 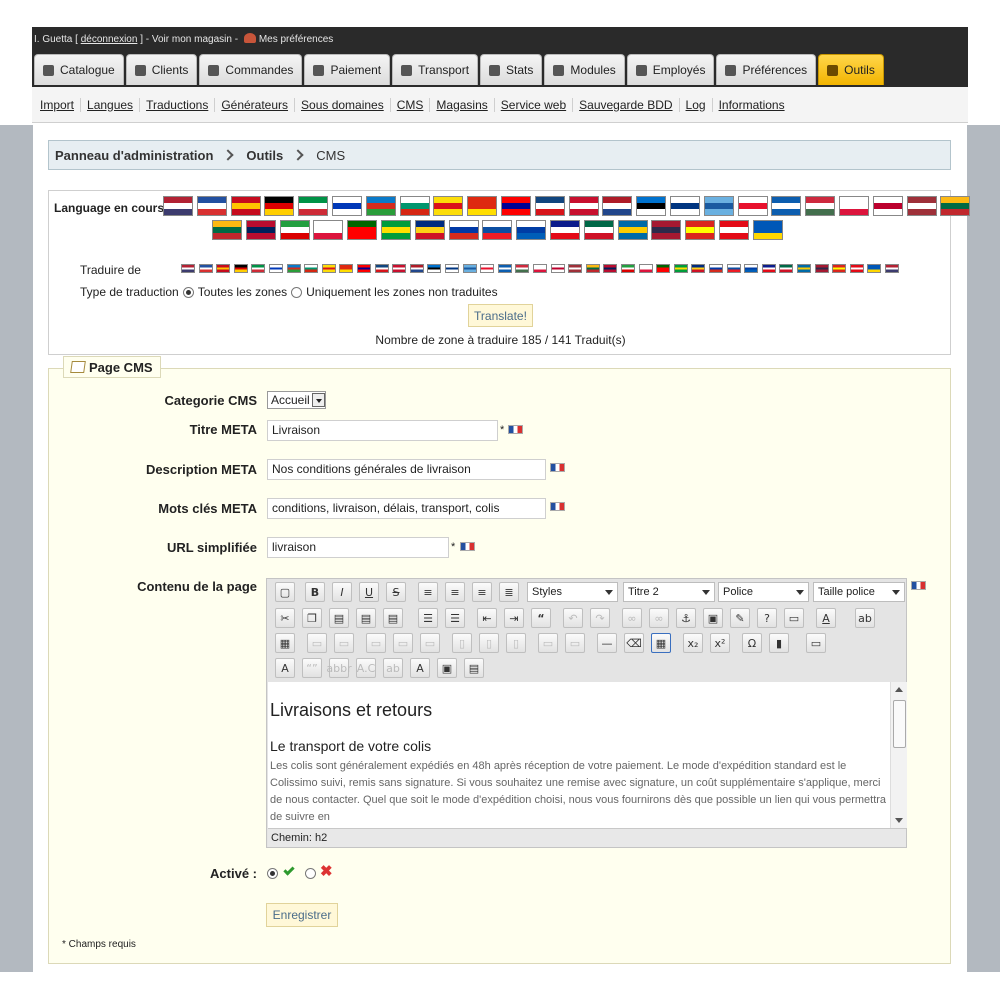 I want to click on col-after-icon: ▯, so click(x=489, y=643).